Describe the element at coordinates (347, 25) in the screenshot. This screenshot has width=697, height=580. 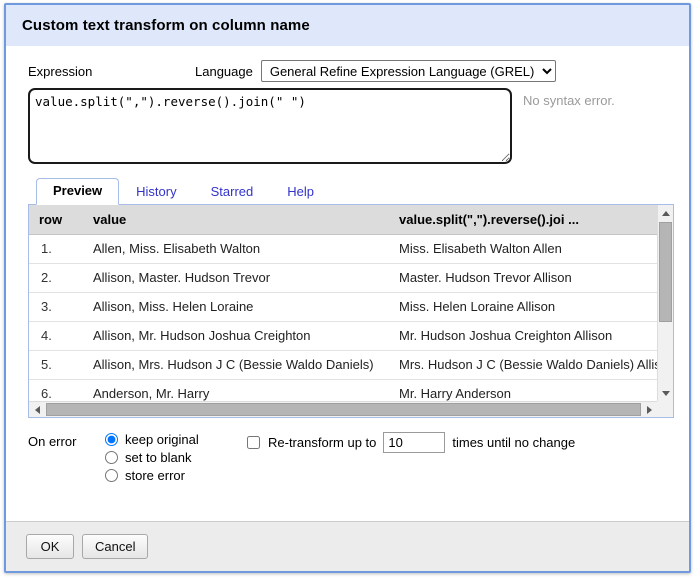
I see `dialog-title-bar: Custom text transform on column name` at that location.